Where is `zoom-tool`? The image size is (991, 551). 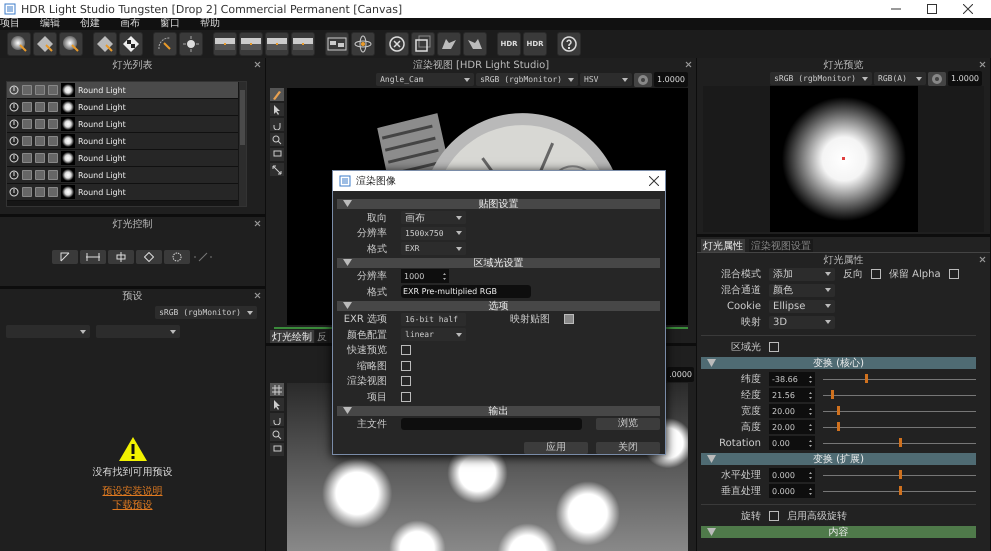
zoom-tool is located at coordinates (277, 139).